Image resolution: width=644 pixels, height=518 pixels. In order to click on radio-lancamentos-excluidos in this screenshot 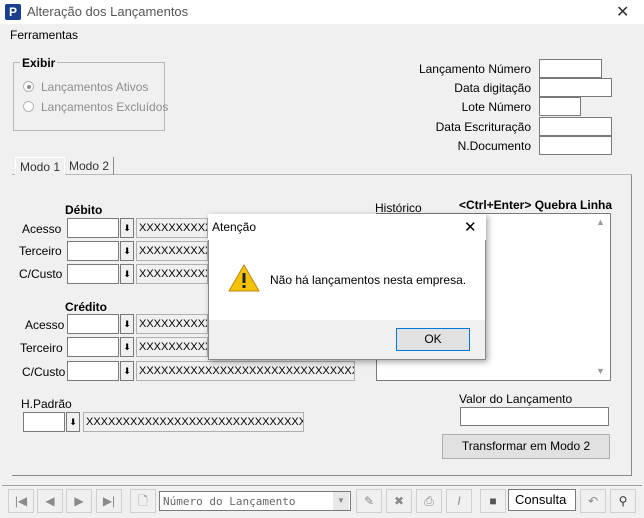, I will do `click(28, 106)`.